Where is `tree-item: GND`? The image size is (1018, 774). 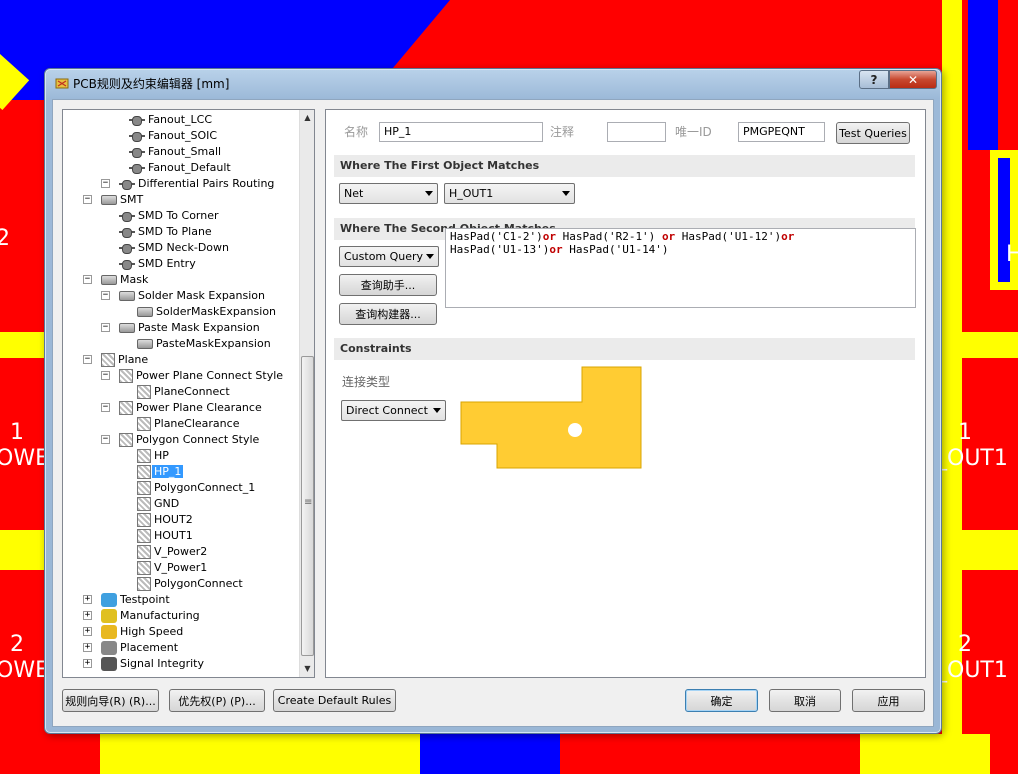
tree-item: GND is located at coordinates (158, 504).